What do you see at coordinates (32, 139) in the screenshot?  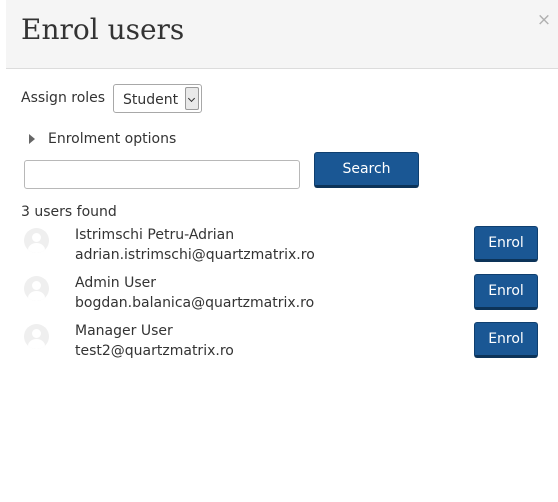 I see `triangle-right-icon` at bounding box center [32, 139].